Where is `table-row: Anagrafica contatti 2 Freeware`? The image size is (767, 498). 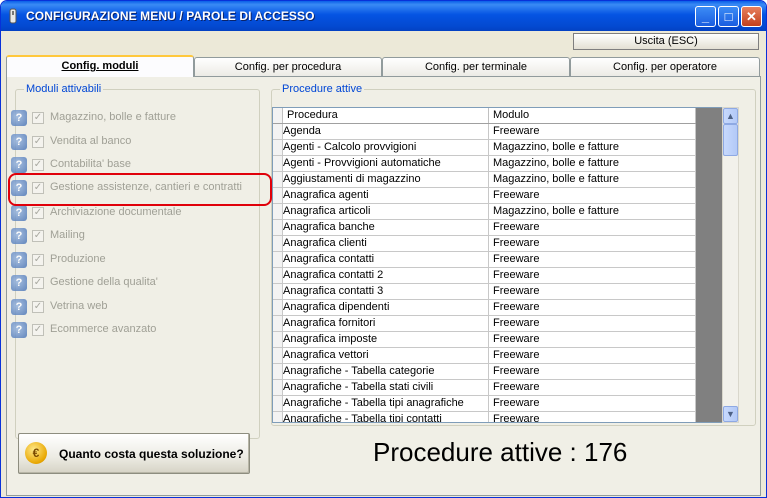
table-row: Anagrafica contatti 2 Freeware is located at coordinates (495, 276).